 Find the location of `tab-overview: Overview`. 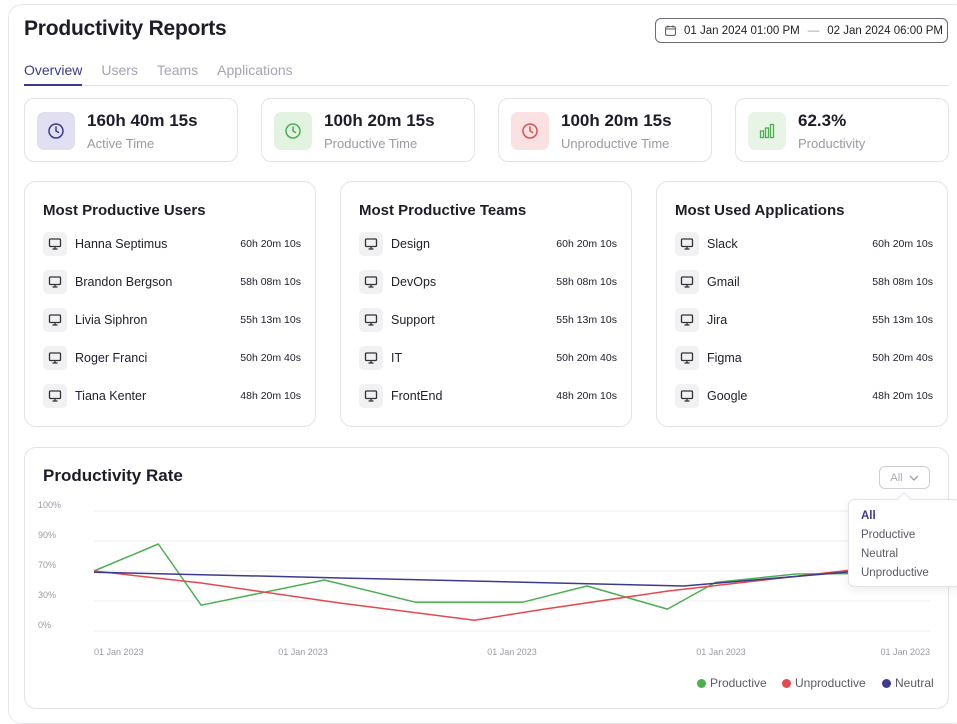

tab-overview: Overview is located at coordinates (53, 74).